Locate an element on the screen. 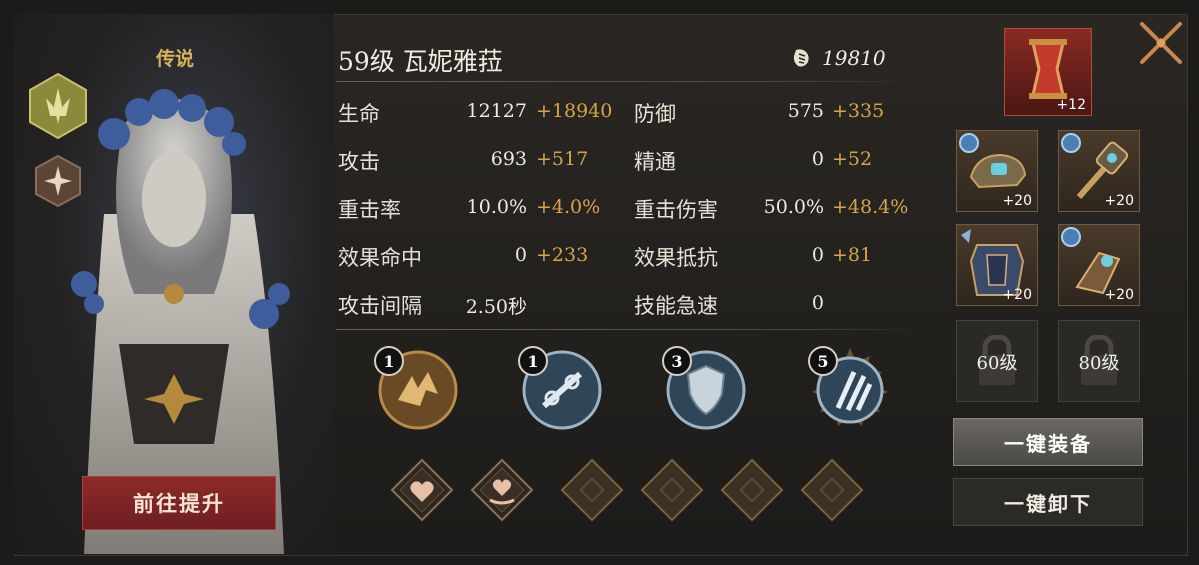 The height and width of the screenshot is (565, 1199). stat-base-crit-rate: 10.0% is located at coordinates (496, 207).